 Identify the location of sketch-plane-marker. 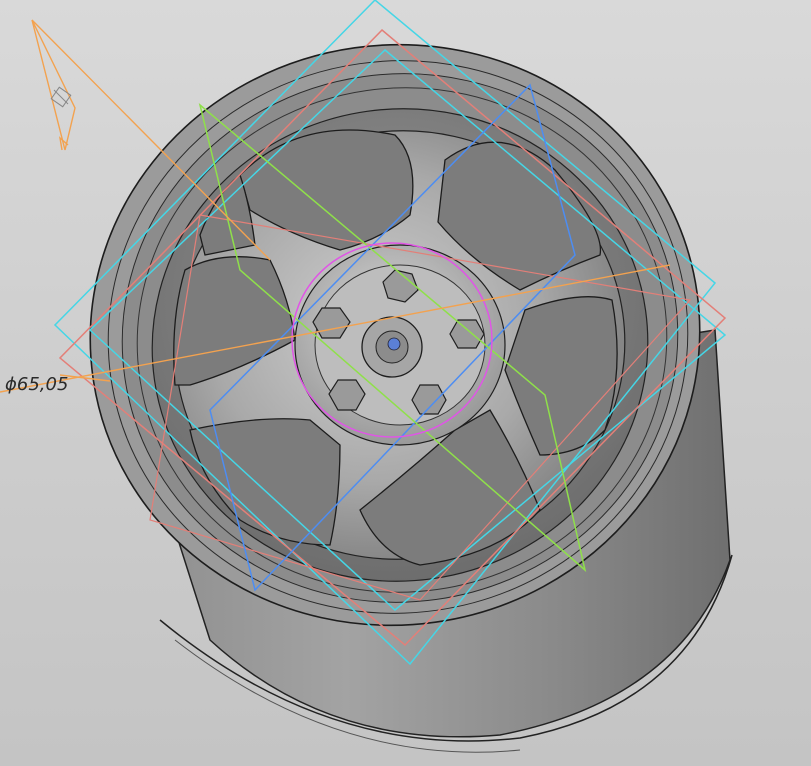
(53, 85).